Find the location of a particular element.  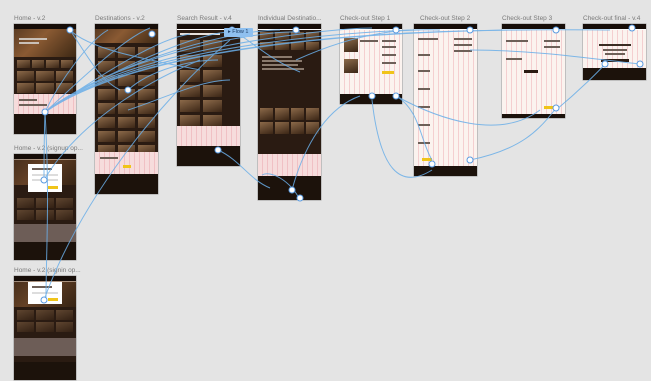

booking-thumbnail is located at coordinates (351, 45).